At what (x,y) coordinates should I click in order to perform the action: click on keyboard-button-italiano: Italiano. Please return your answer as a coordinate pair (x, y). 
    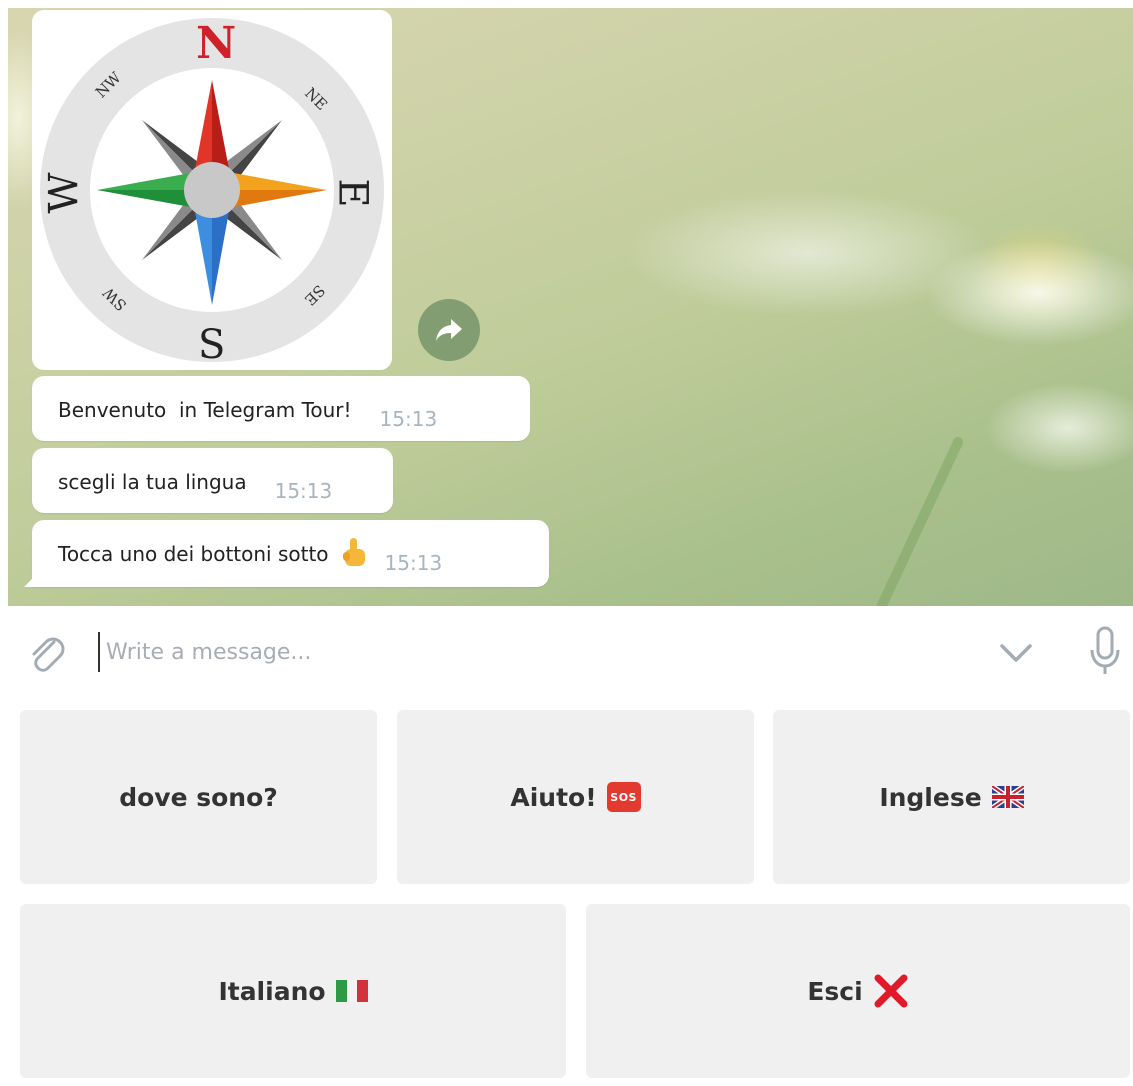
    Looking at the image, I should click on (293, 991).